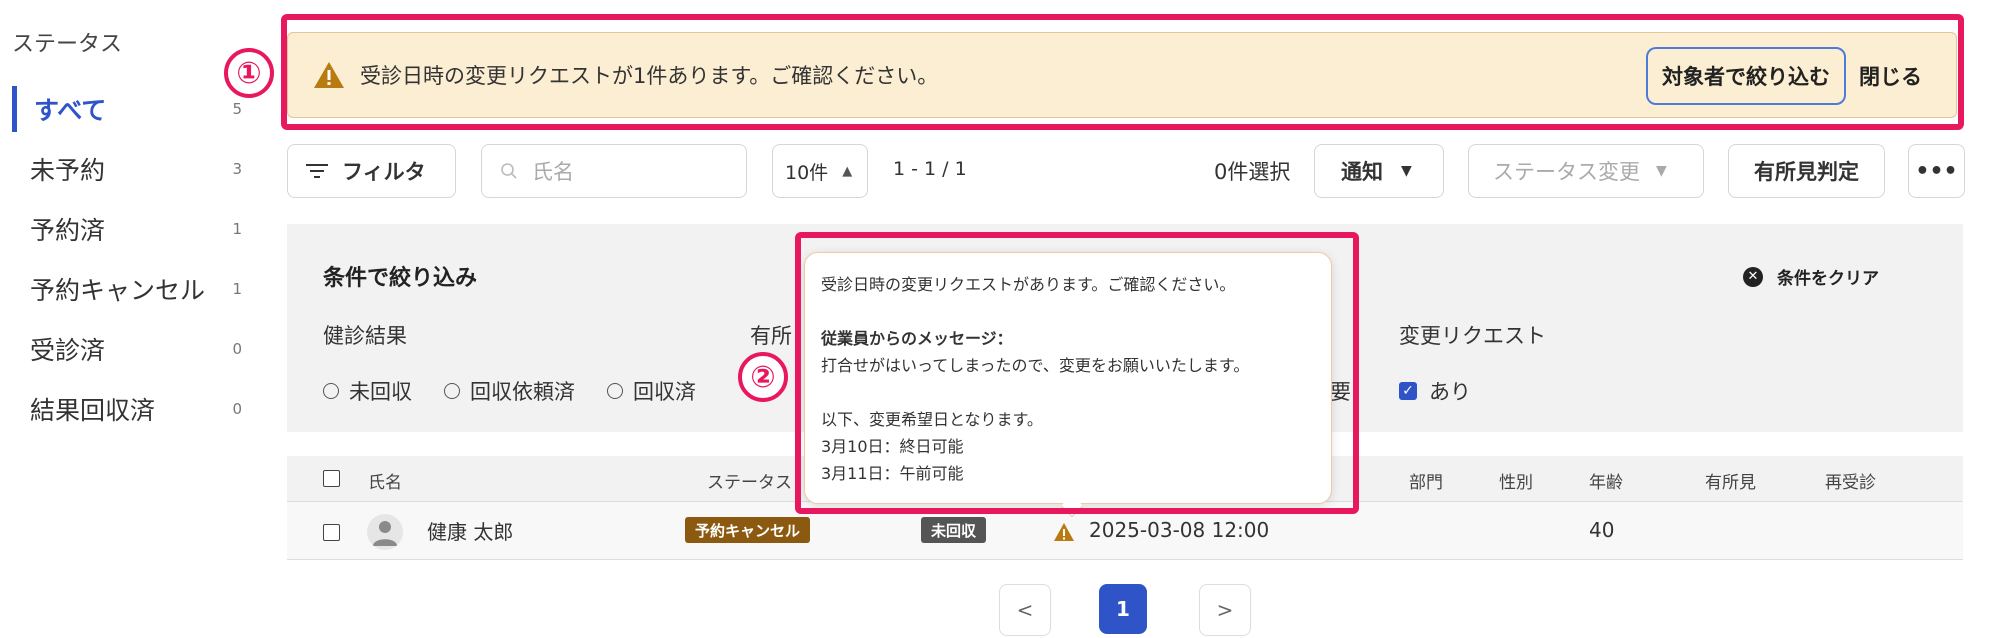 The height and width of the screenshot is (638, 1999). I want to click on search-icon, so click(509, 171).